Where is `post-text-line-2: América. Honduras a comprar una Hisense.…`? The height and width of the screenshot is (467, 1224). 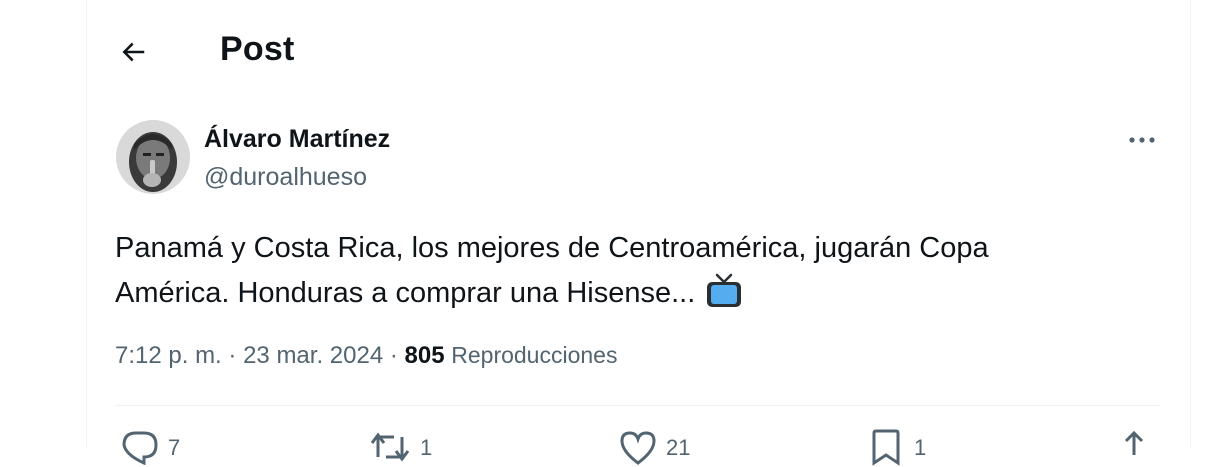
post-text-line-2: América. Honduras a comprar una Hisense.… is located at coordinates (645, 297).